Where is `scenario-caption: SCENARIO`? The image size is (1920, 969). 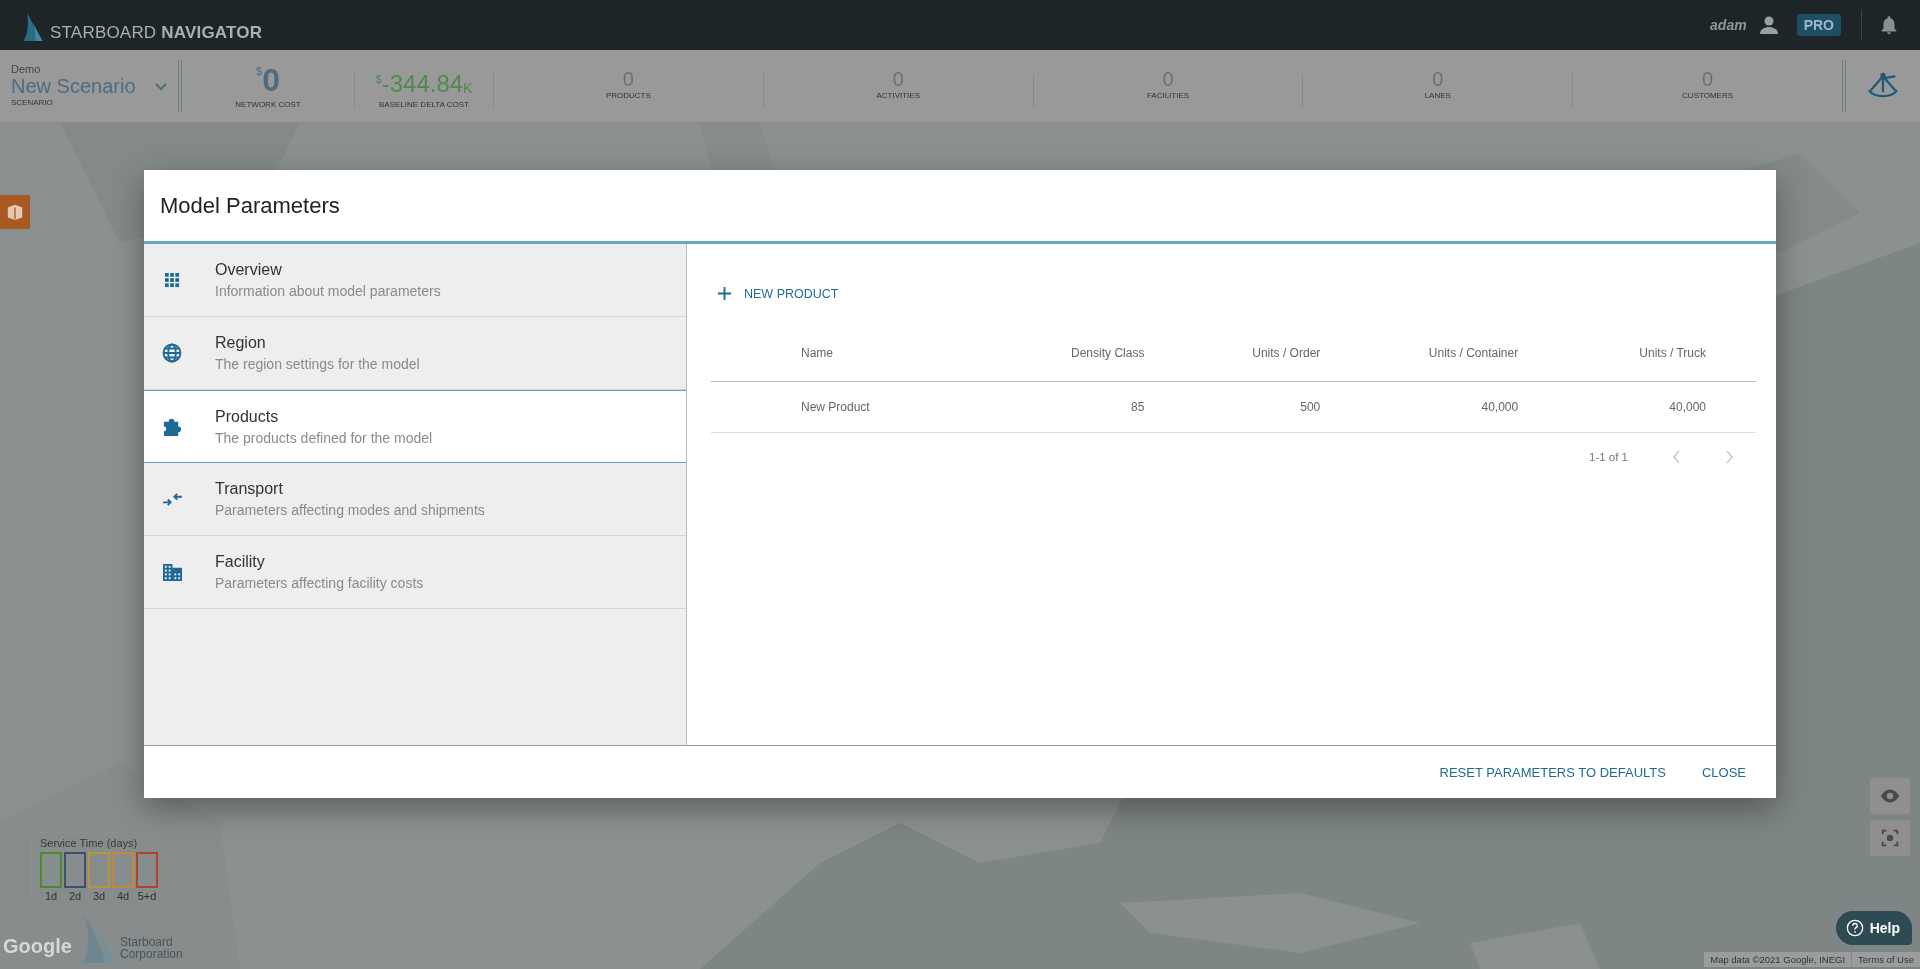 scenario-caption: SCENARIO is located at coordinates (32, 102).